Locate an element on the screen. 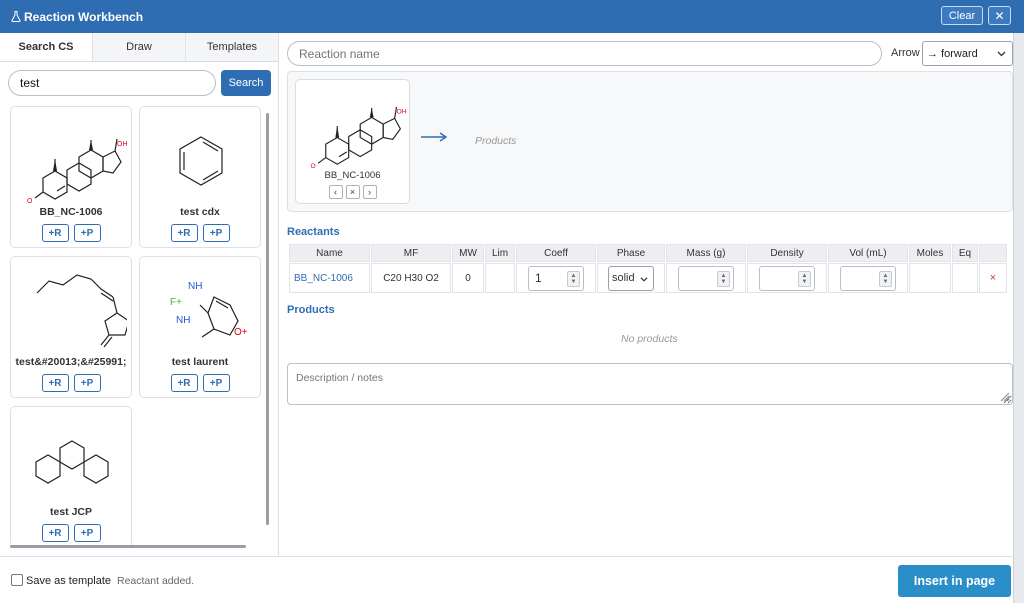  save-template-label: Save as template is located at coordinates (68, 581).